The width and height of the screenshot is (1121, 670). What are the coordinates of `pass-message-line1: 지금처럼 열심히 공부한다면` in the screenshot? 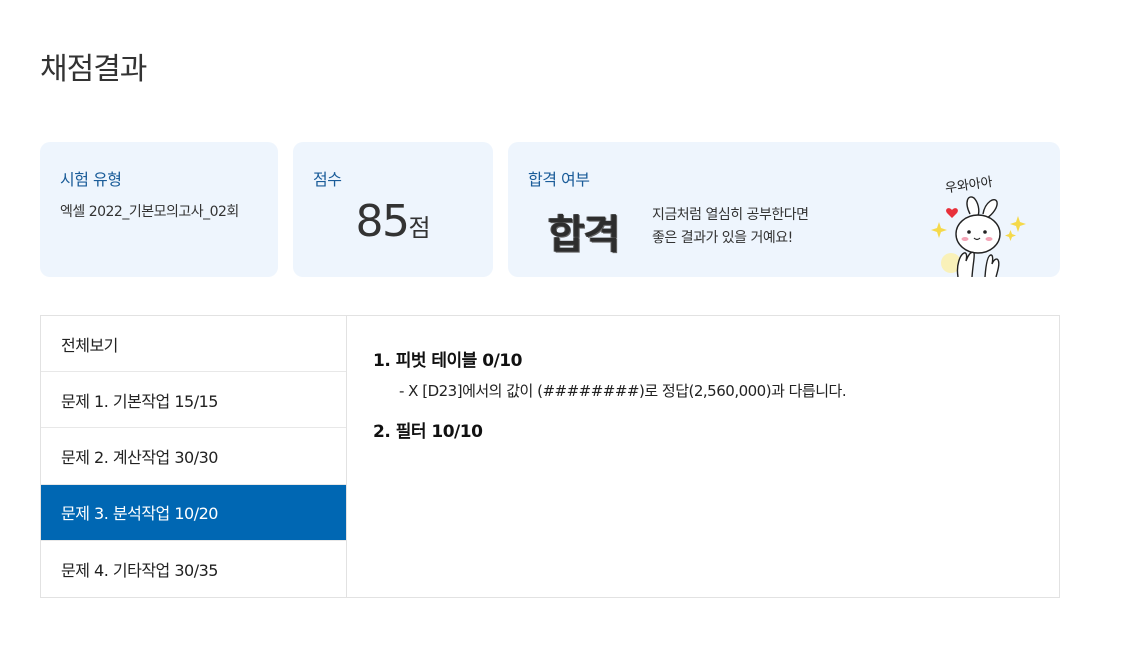 It's located at (730, 215).